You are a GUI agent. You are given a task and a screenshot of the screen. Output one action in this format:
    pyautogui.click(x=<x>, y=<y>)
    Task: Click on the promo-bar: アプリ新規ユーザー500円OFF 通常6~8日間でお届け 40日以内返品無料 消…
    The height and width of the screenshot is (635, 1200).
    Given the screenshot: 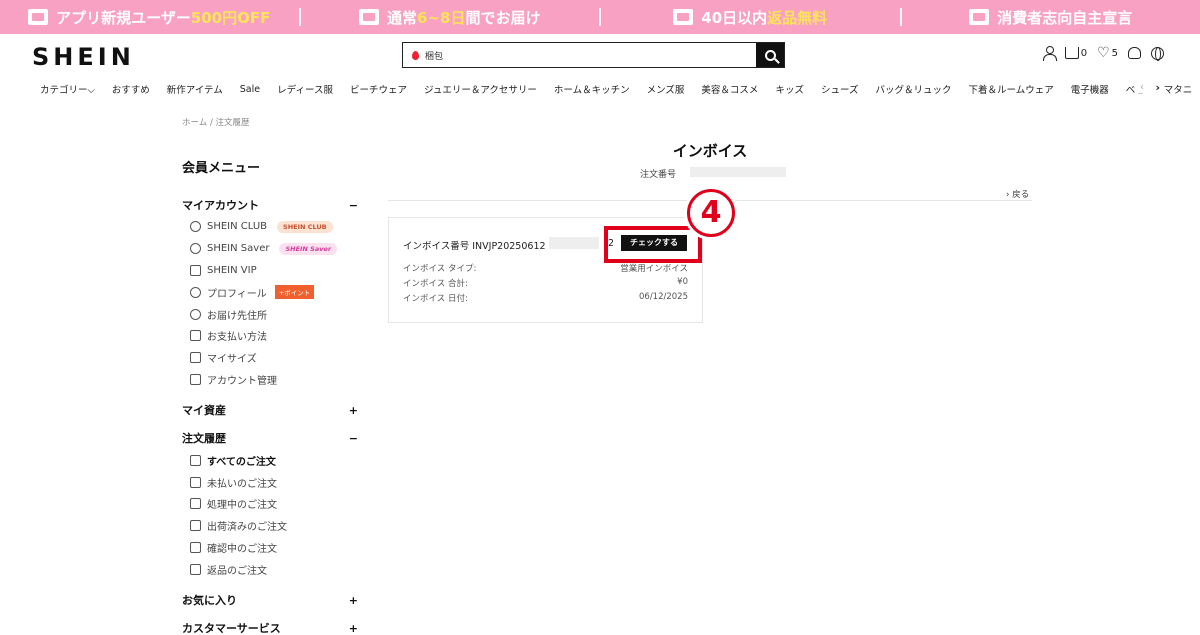 What is the action you would take?
    pyautogui.click(x=600, y=17)
    